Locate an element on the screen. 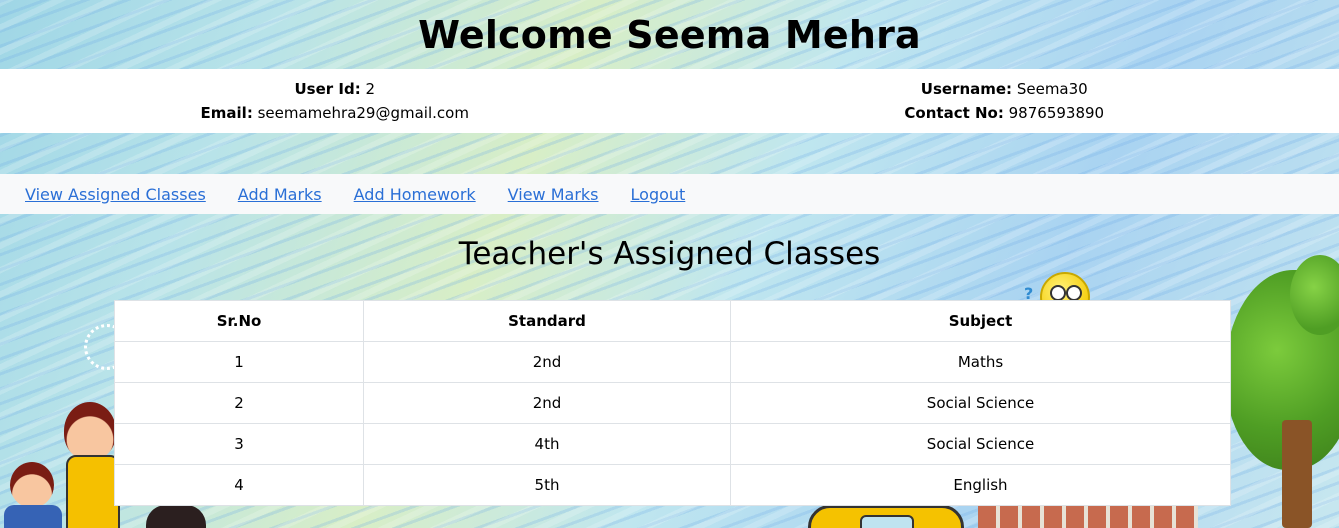 The height and width of the screenshot is (528, 1339). student-boy-body-illustration is located at coordinates (33, 516).